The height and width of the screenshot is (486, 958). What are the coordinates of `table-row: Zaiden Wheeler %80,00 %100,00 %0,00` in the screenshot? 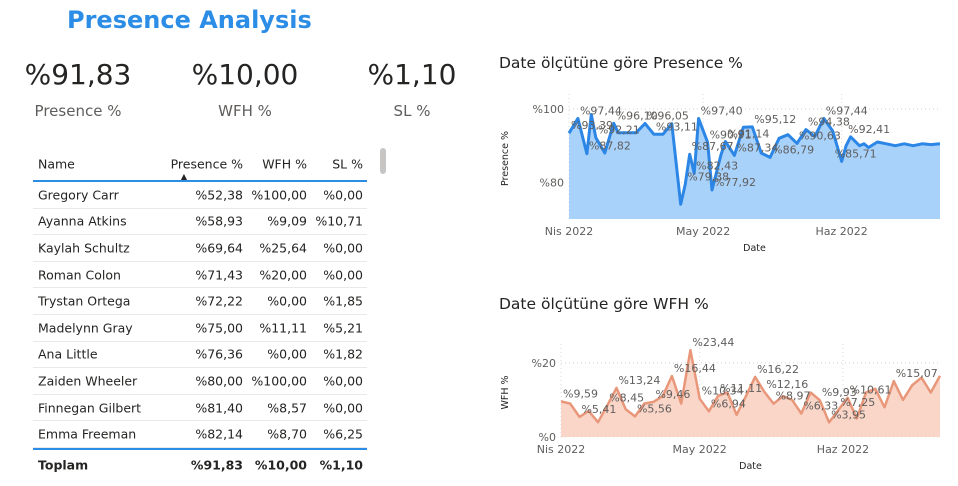 It's located at (200, 381).